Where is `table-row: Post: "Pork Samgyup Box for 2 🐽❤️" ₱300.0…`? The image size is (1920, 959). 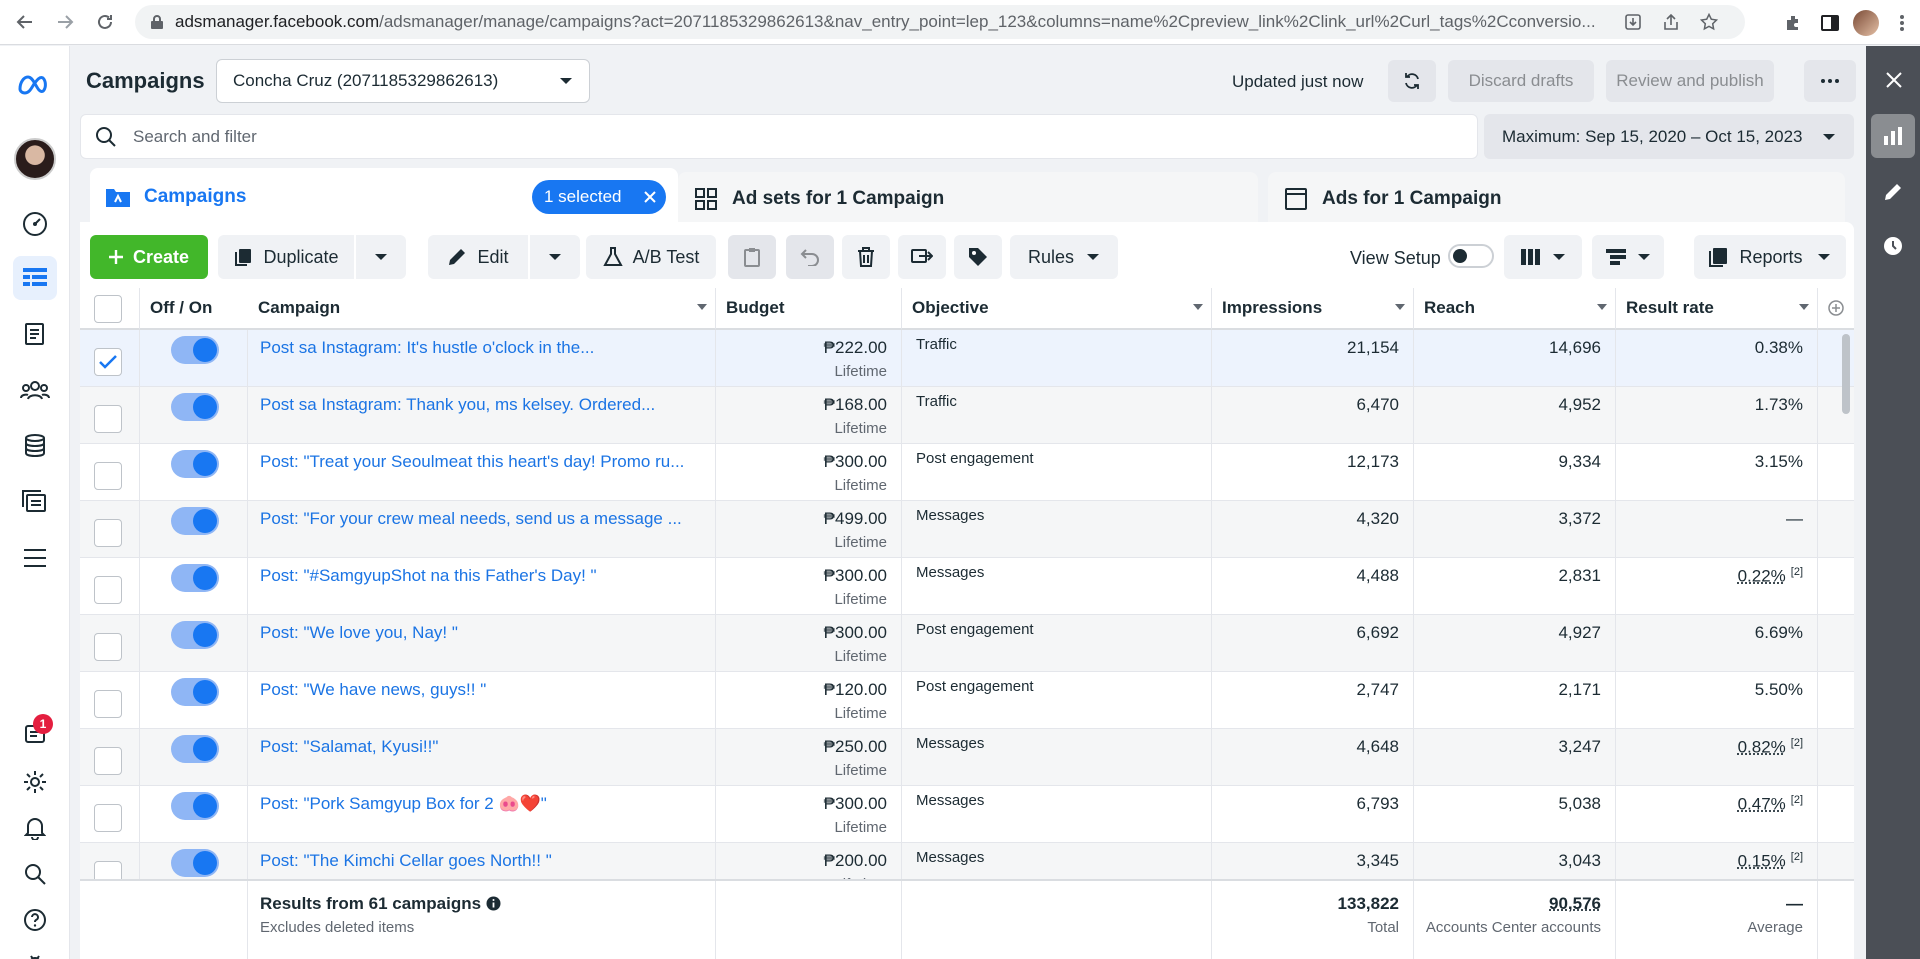
table-row: Post: "Pork Samgyup Box for 2 🐽❤️" ₱300.0… is located at coordinates (967, 814).